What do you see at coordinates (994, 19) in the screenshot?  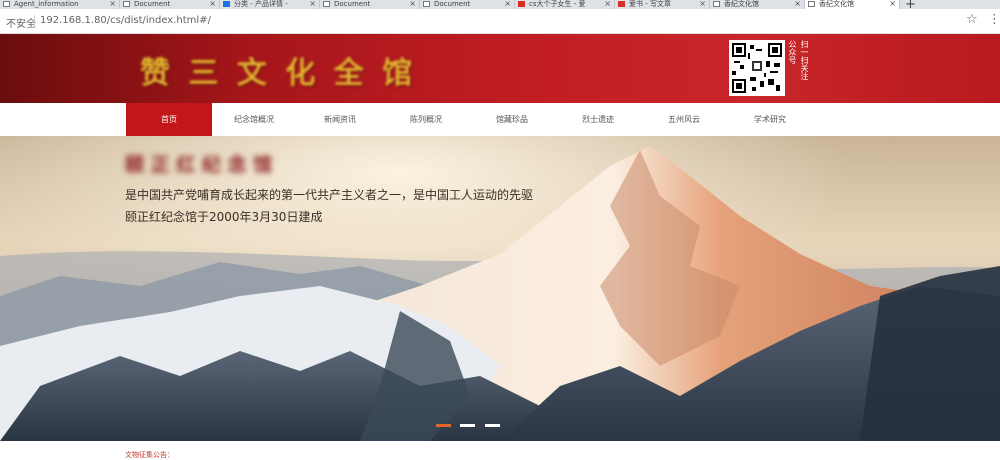 I see `browser-menu-icon: ⋮` at bounding box center [994, 19].